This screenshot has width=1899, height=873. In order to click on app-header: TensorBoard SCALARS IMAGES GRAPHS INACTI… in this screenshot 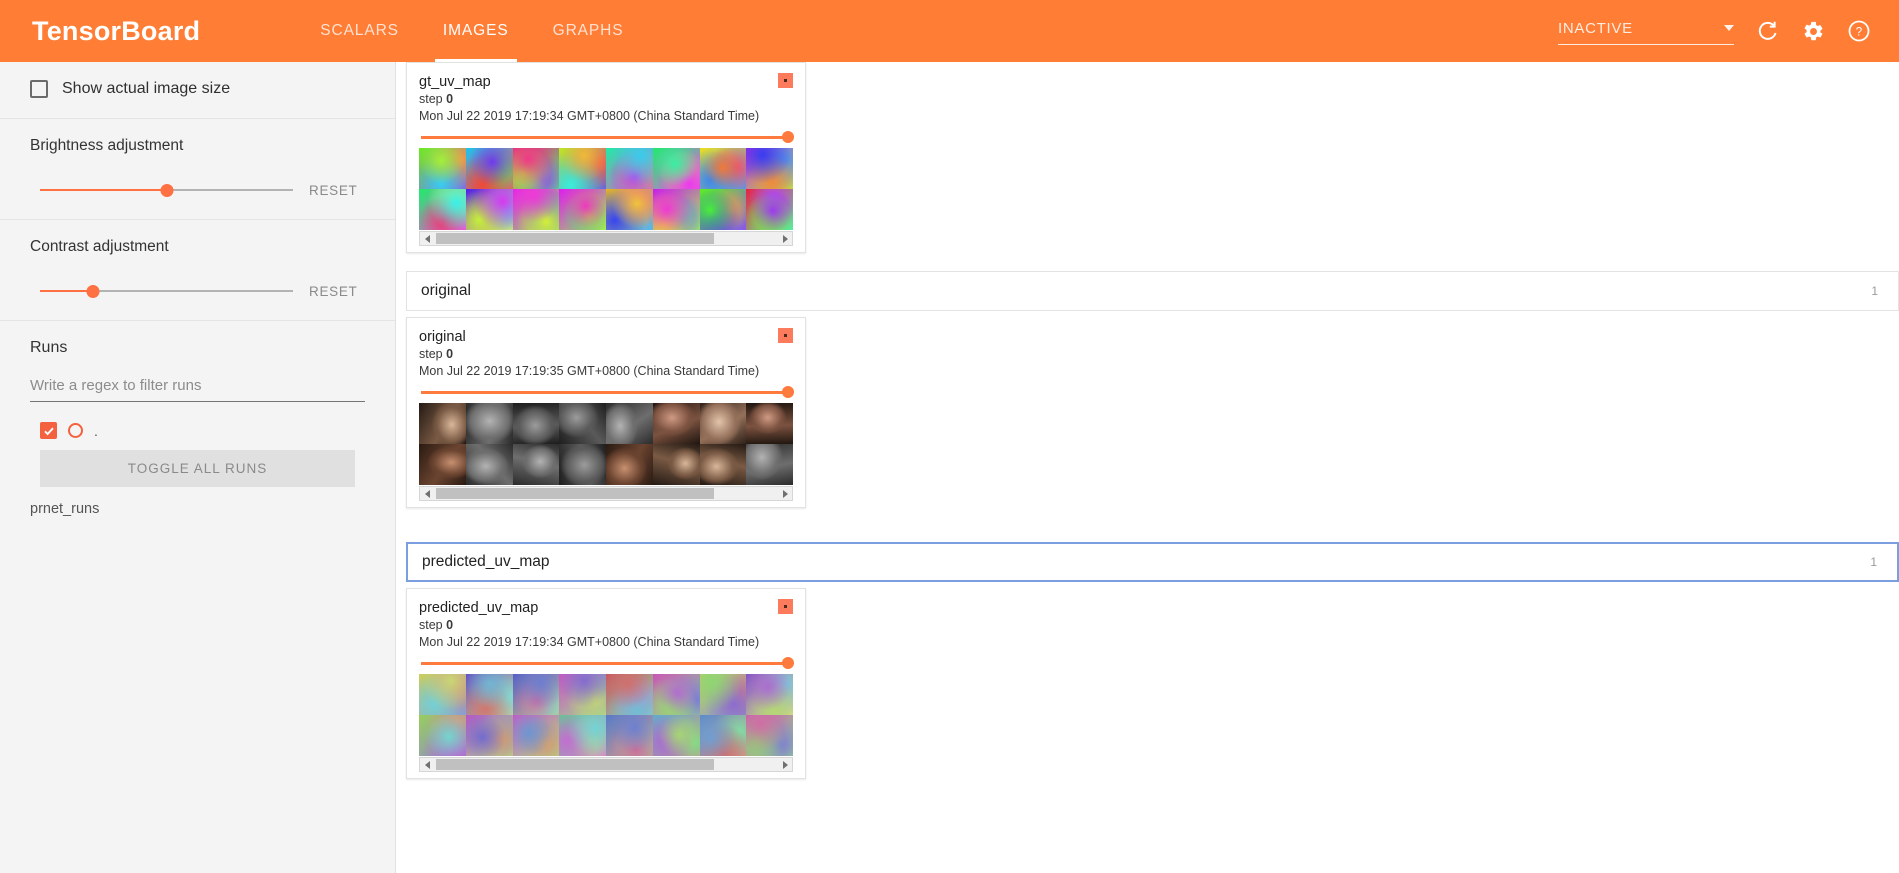, I will do `click(949, 31)`.